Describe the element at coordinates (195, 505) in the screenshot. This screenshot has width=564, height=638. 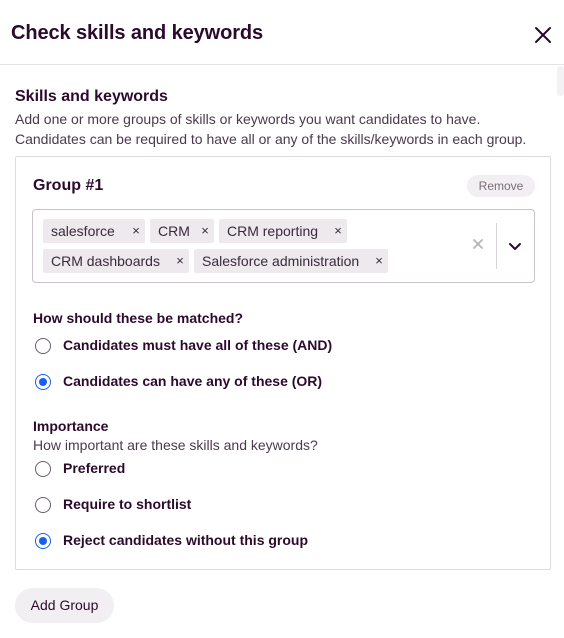
I see `radio-importance-shortlist: Require to shortlist` at that location.